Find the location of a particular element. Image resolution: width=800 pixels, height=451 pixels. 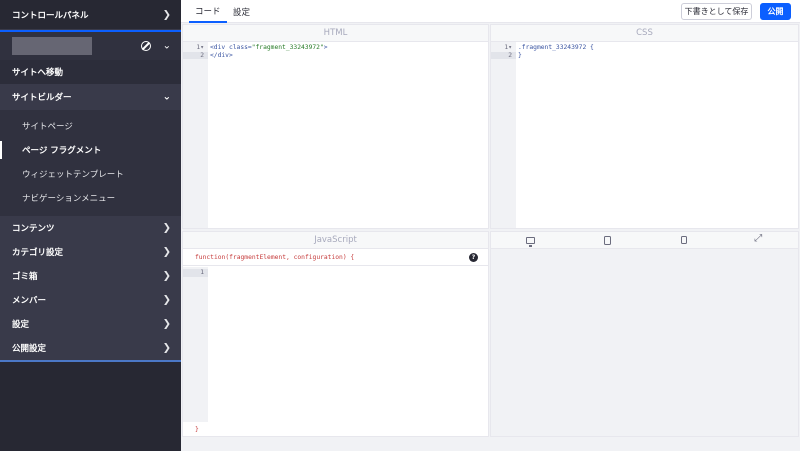

desktop-icon is located at coordinates (530, 241).